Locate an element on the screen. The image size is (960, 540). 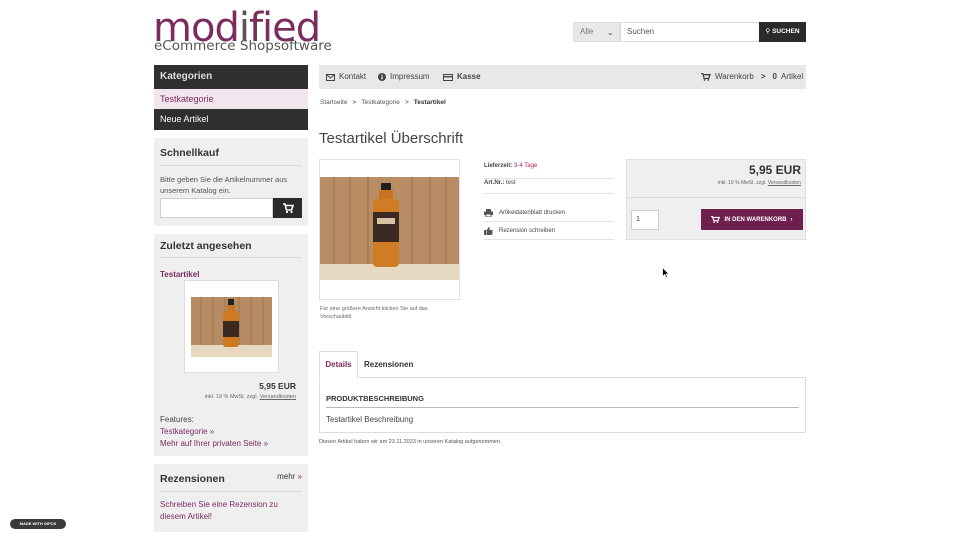
product-title: Testartikel Überschrift is located at coordinates (391, 138).